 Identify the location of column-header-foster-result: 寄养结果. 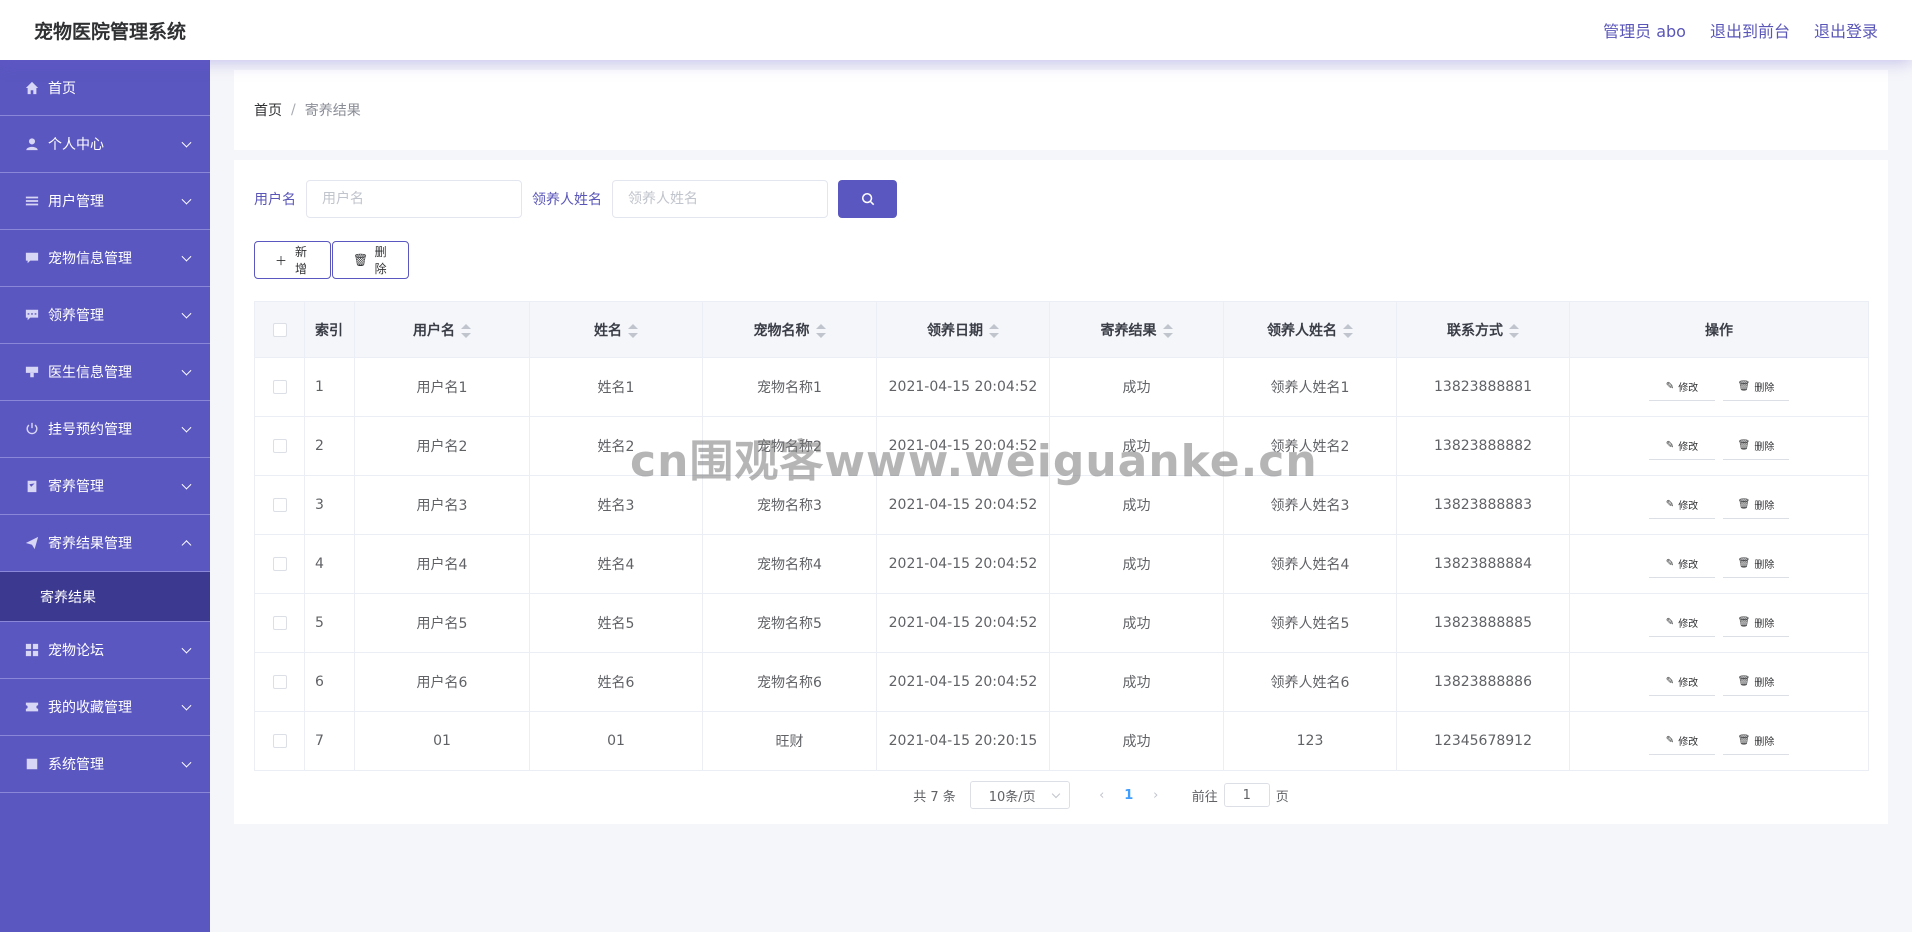
(1136, 329).